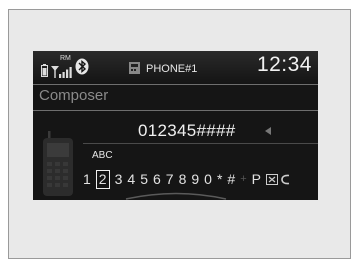 This screenshot has width=359, height=267. What do you see at coordinates (284, 64) in the screenshot?
I see `clock-time: 12:34` at bounding box center [284, 64].